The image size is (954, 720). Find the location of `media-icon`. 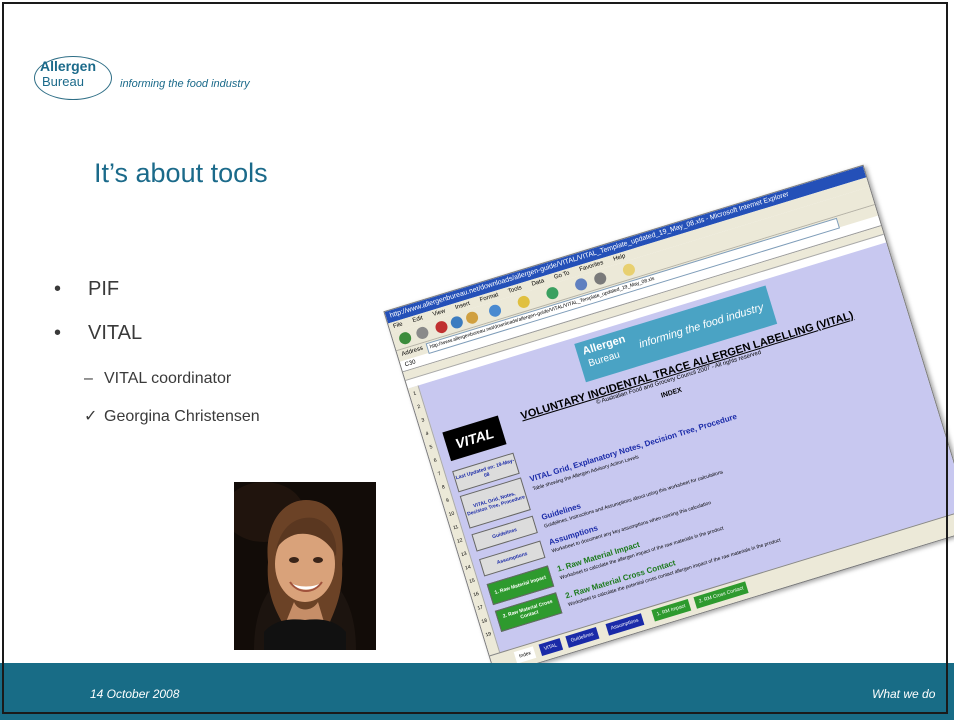

media-icon is located at coordinates (552, 293).